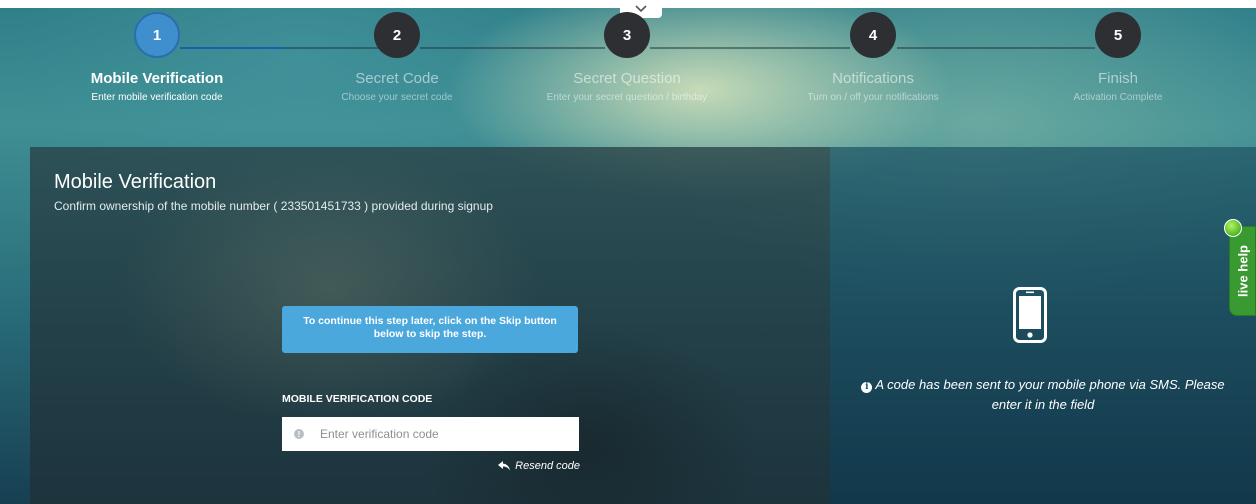 The height and width of the screenshot is (504, 1256). Describe the element at coordinates (504, 466) in the screenshot. I see `reply-icon` at that location.